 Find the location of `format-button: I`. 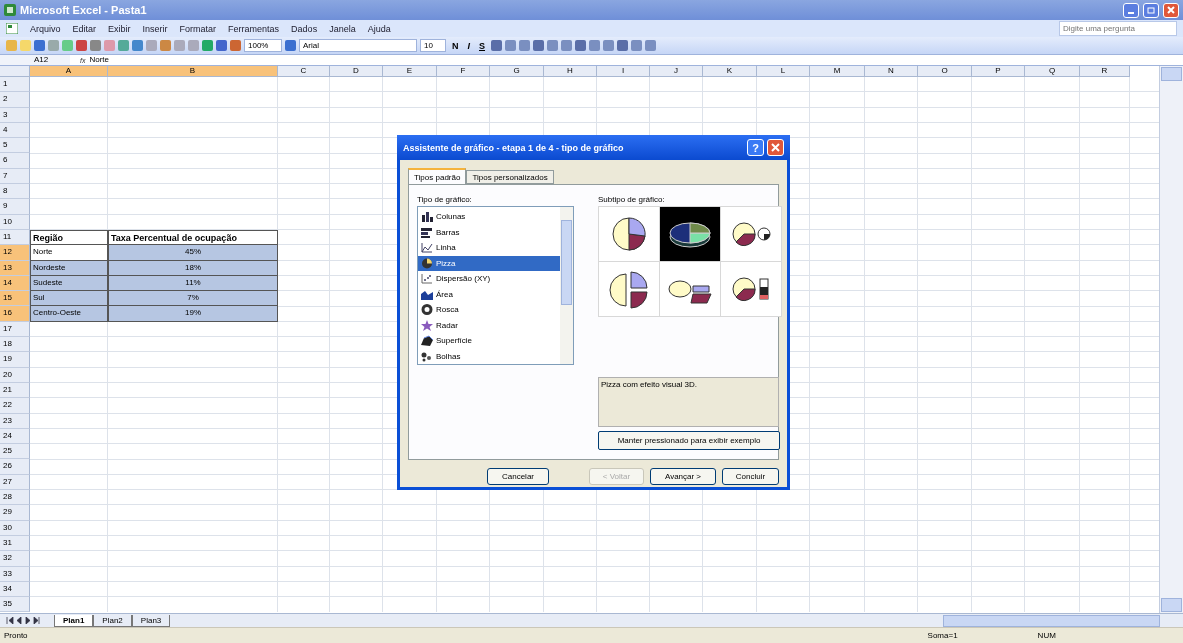

format-button: I is located at coordinates (468, 45).